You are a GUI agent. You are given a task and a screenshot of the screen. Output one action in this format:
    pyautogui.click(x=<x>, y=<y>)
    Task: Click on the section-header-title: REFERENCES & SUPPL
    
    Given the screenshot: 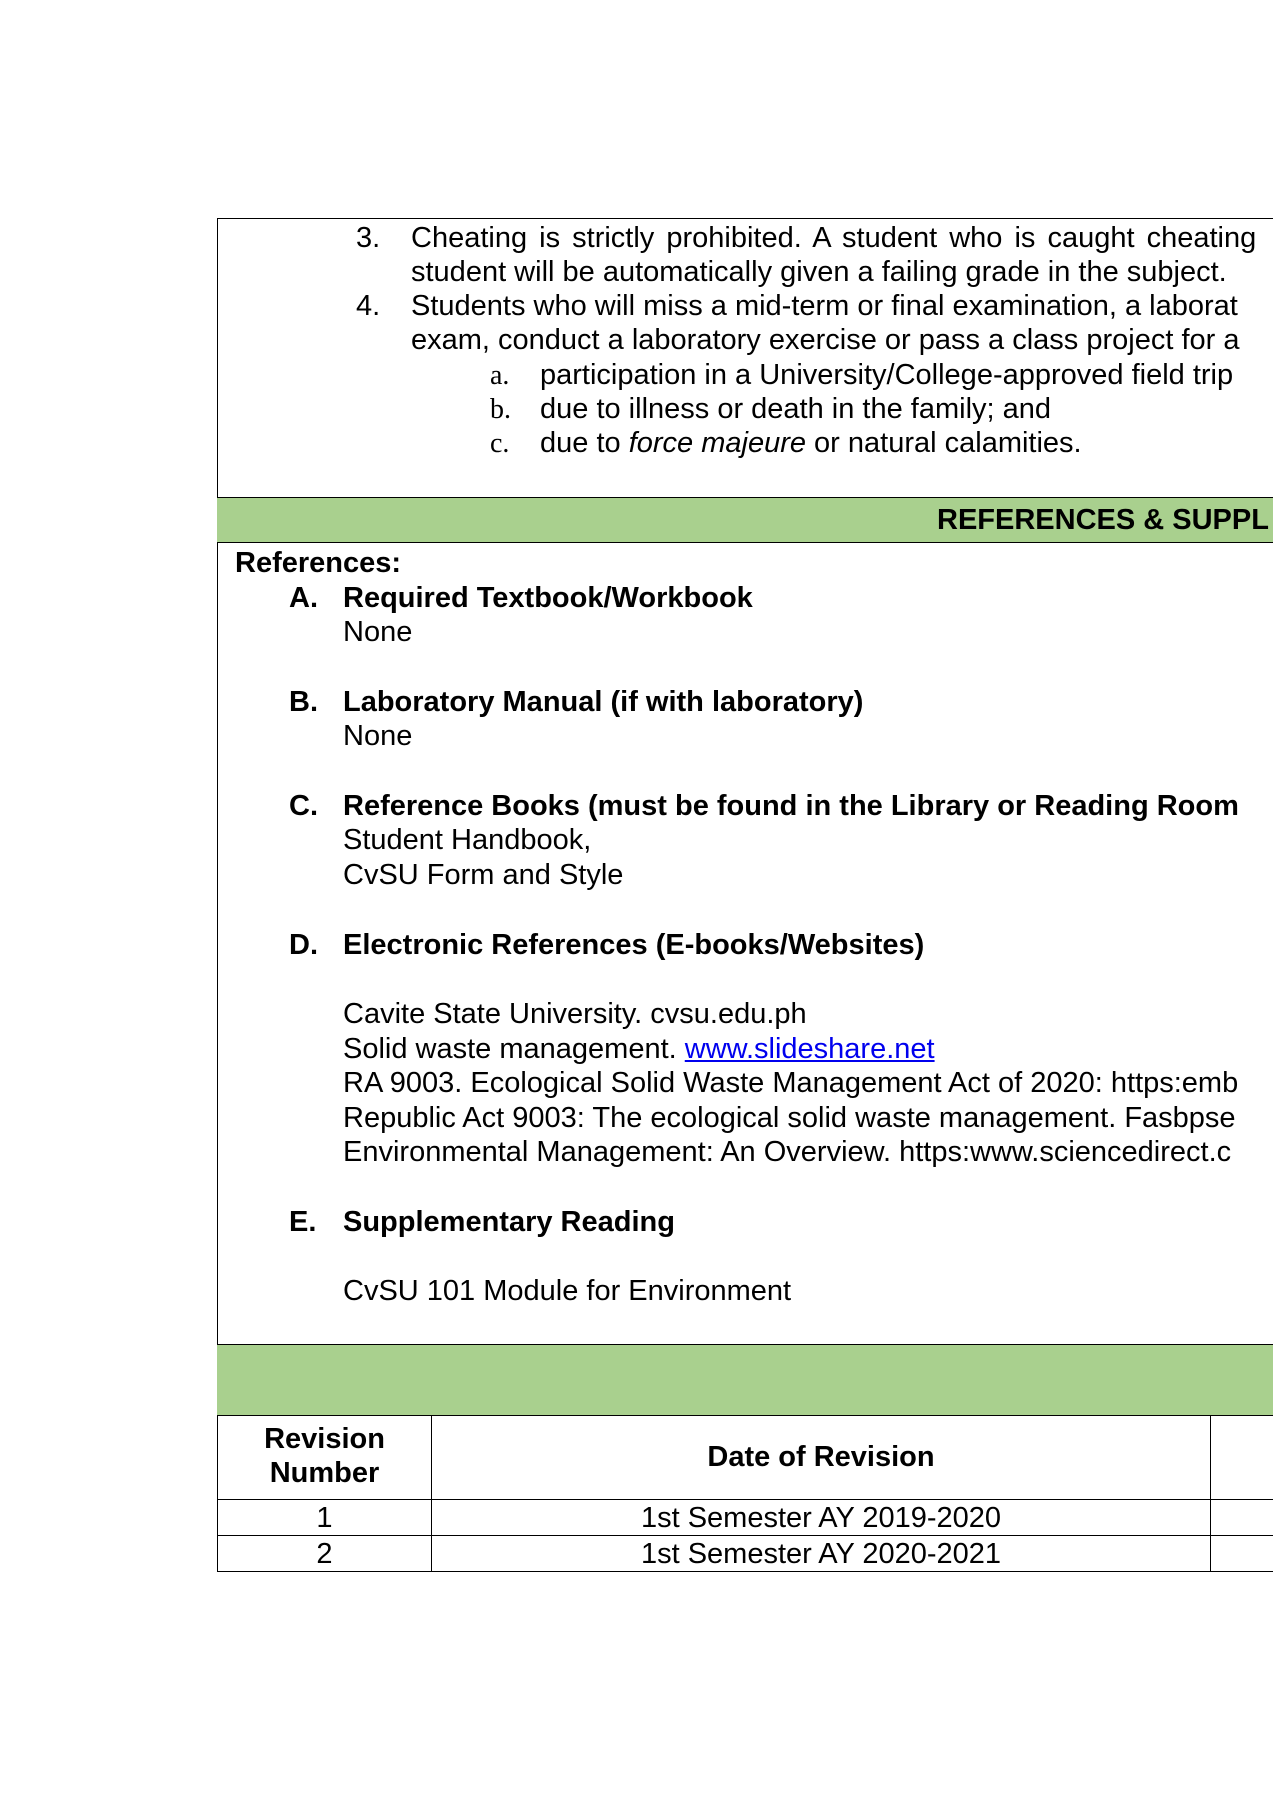 What is the action you would take?
    pyautogui.click(x=1103, y=520)
    